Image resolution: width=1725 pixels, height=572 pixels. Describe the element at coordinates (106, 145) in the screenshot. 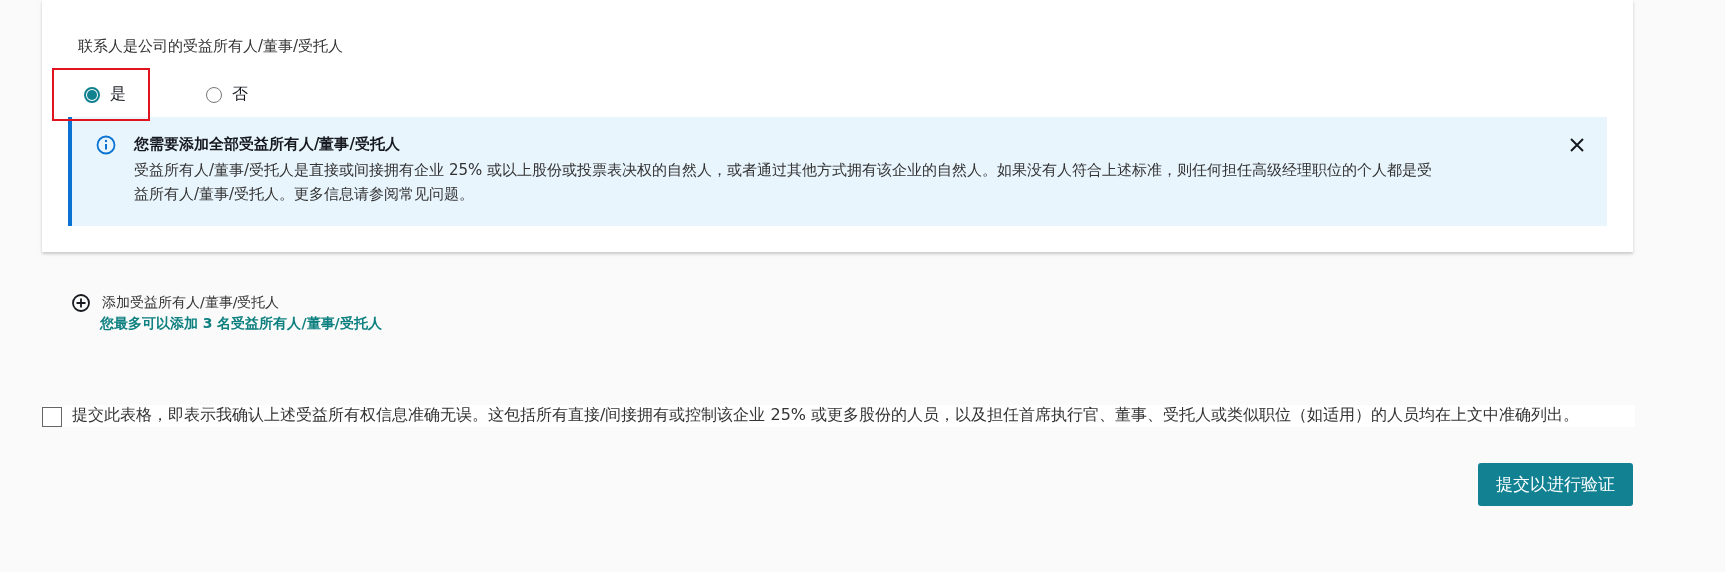

I see `info-icon` at that location.